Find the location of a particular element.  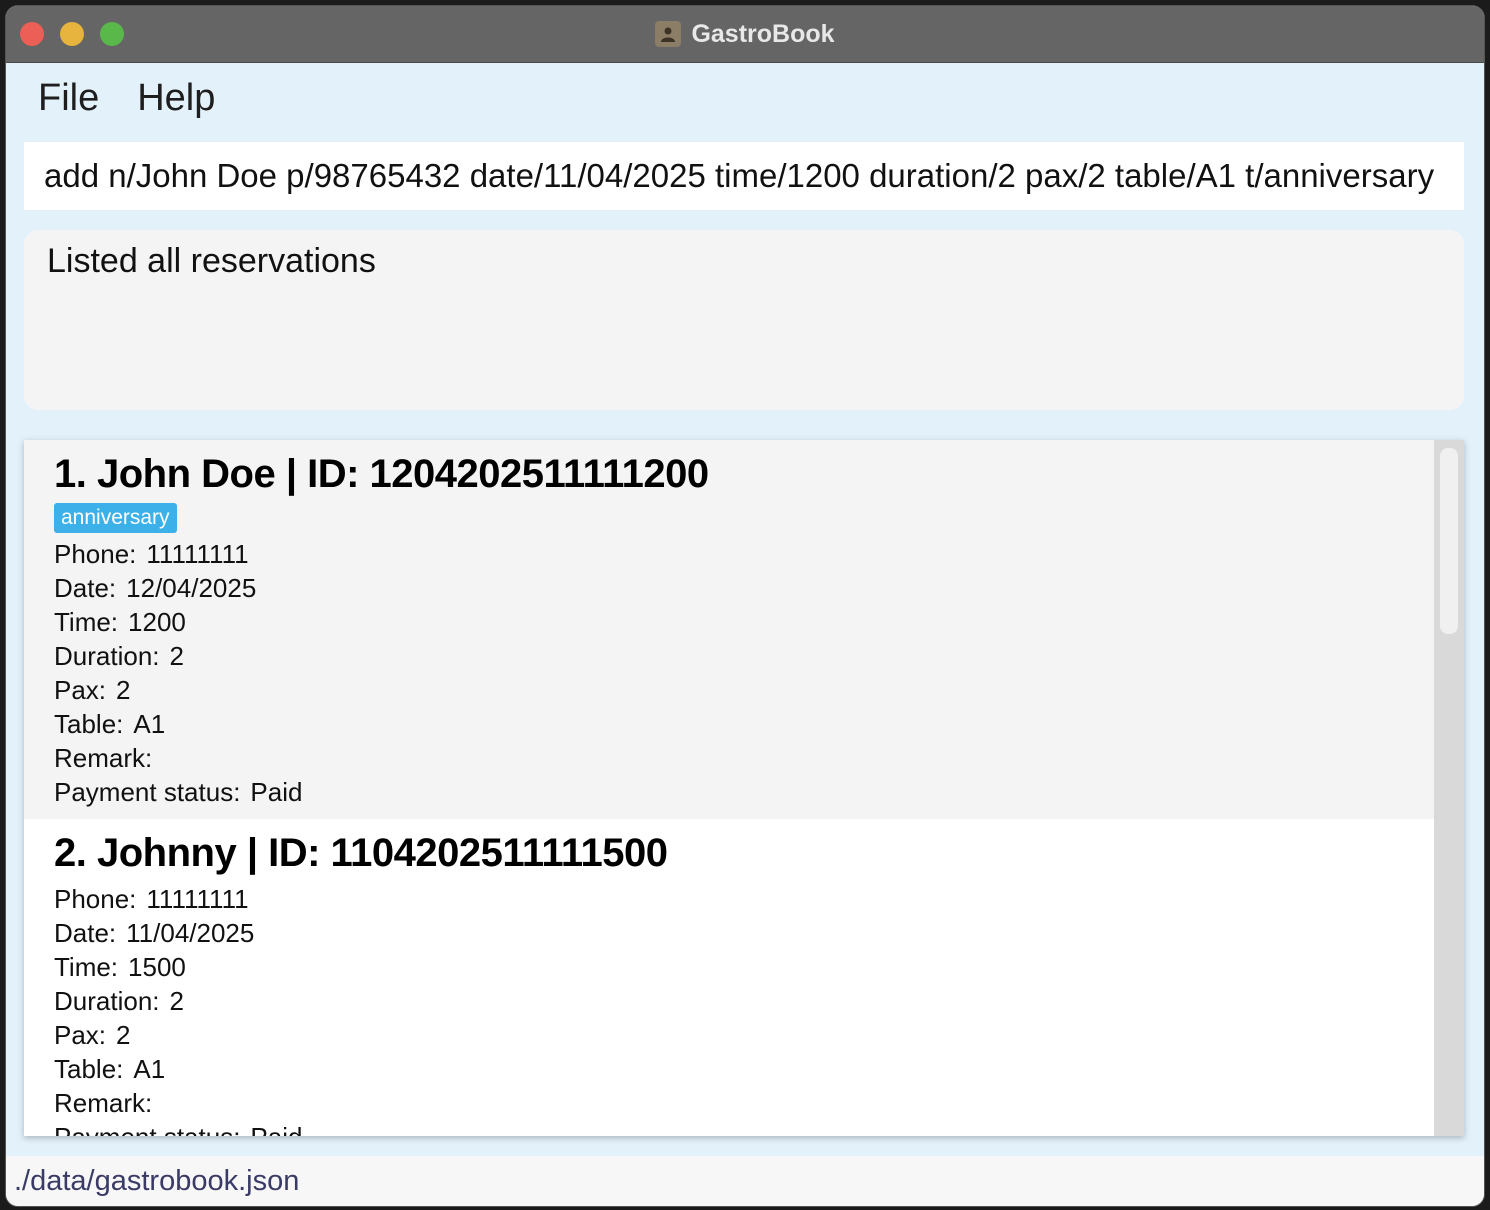

app-icon is located at coordinates (668, 34).